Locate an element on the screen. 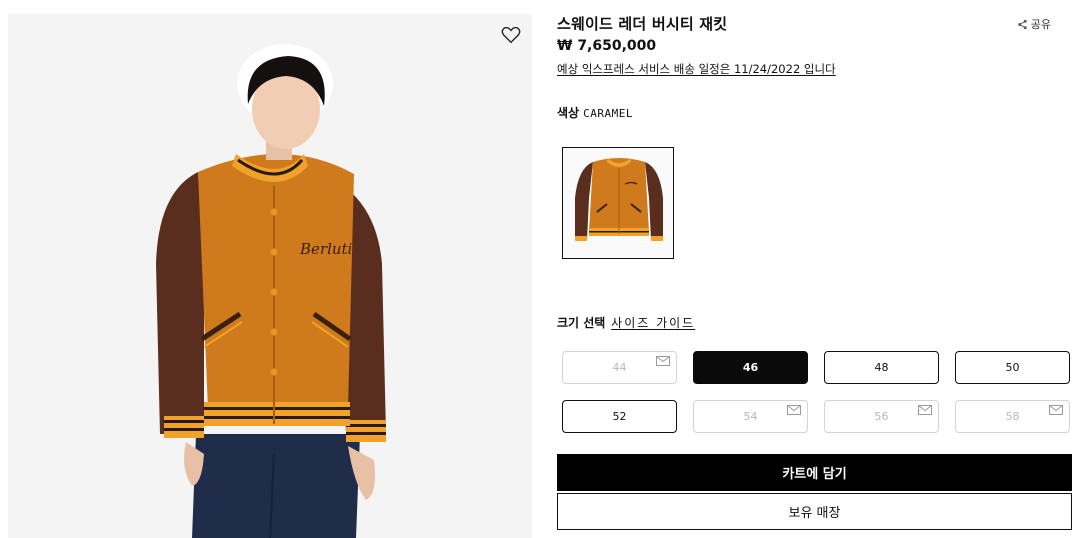 This screenshot has height=538, width=1080. product-title: 스웨이드 레더 버시티 재킷 is located at coordinates (642, 24).